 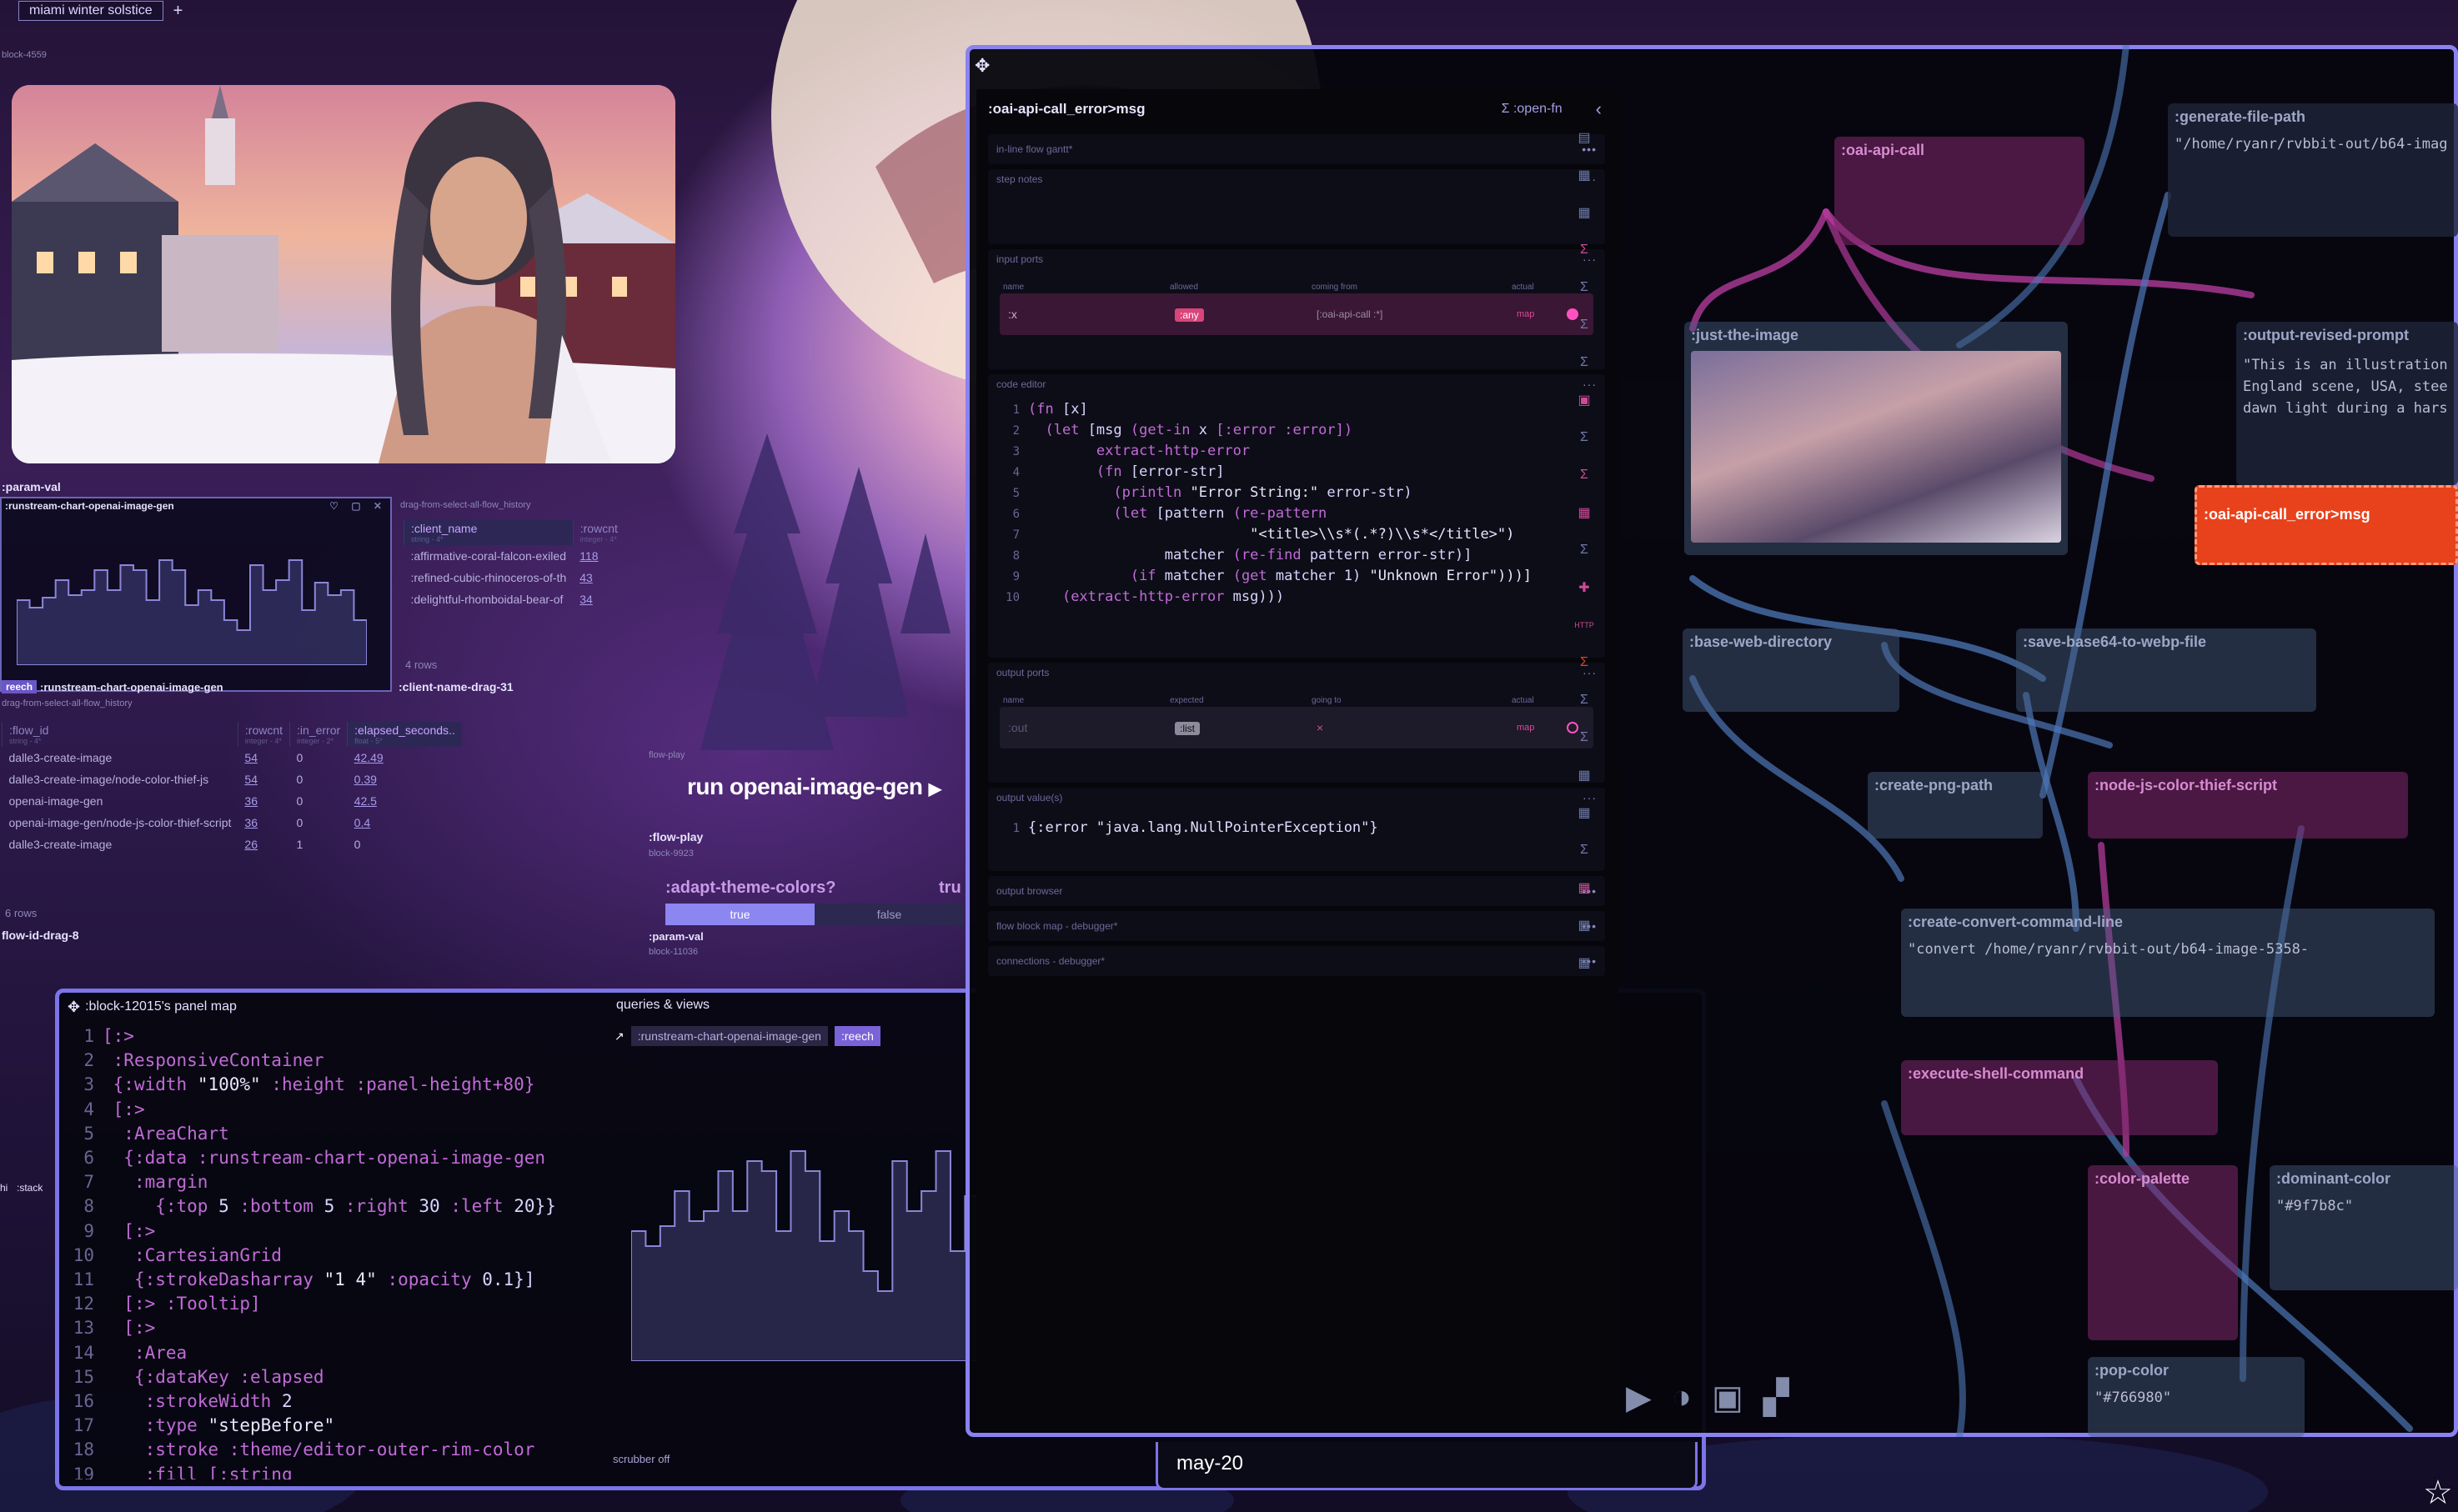 I want to click on window-controls-icon: ♡ ▢ ✕, so click(x=358, y=506).